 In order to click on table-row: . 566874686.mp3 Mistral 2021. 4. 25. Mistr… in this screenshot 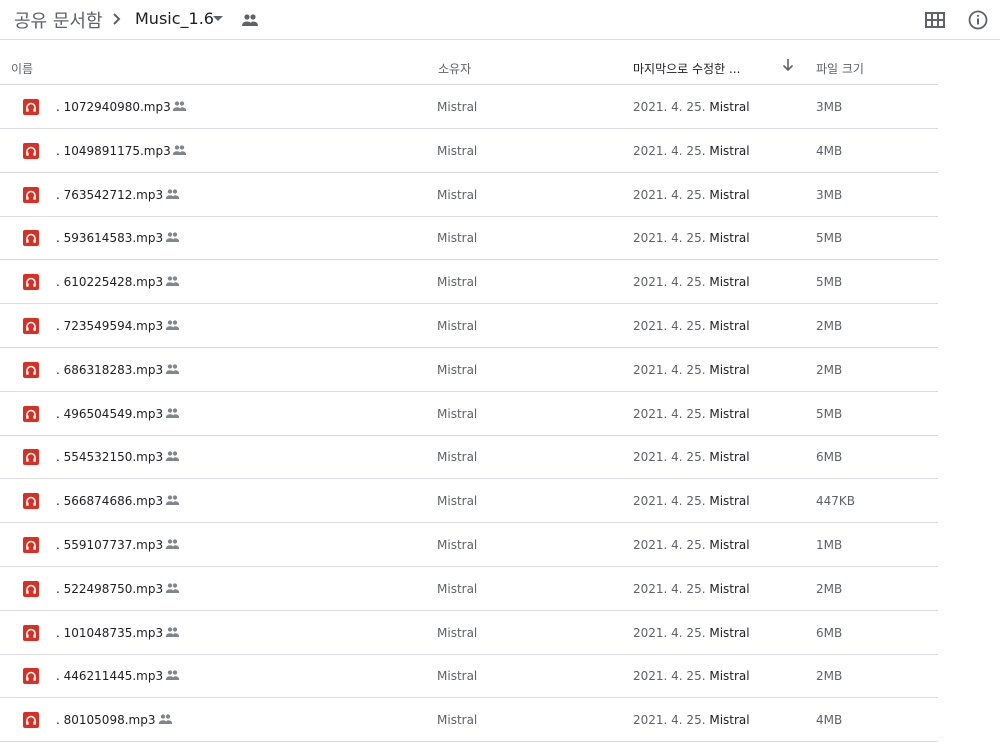, I will do `click(469, 501)`.